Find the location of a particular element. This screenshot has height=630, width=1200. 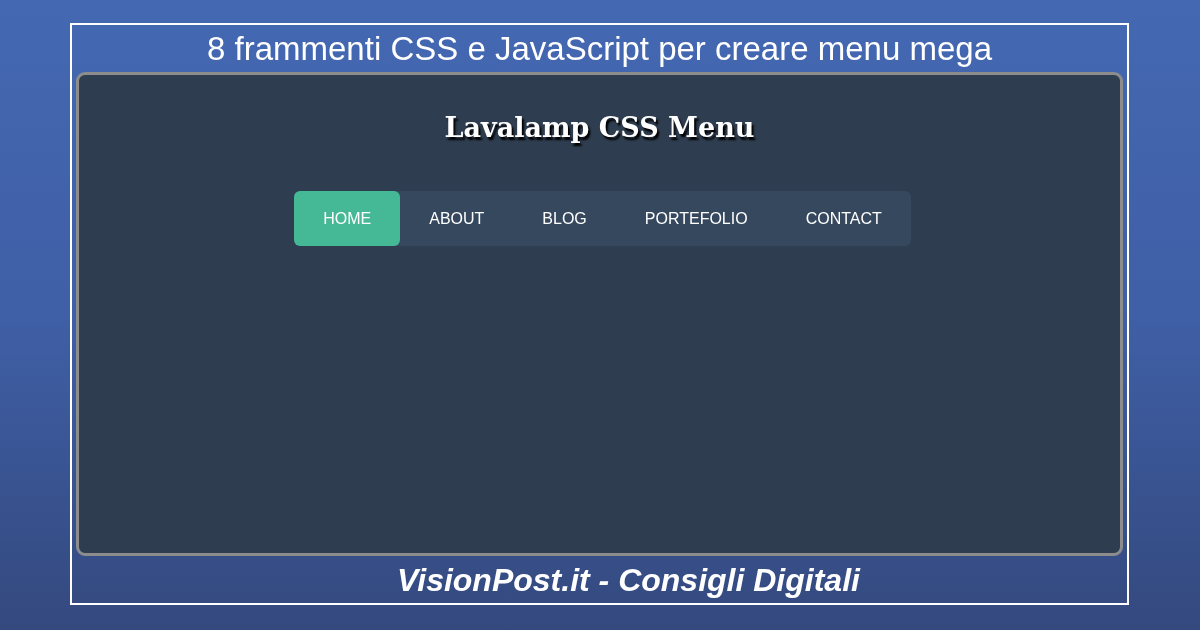

menu-item: PORTEFOLIO is located at coordinates (696, 218).